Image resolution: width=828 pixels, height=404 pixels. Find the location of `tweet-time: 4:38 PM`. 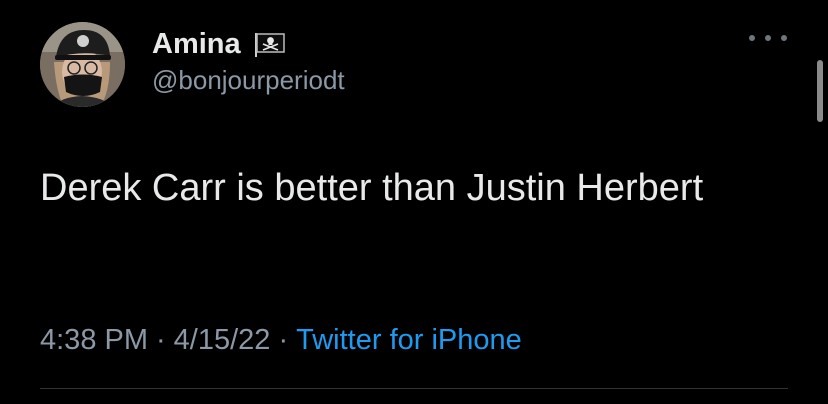

tweet-time: 4:38 PM is located at coordinates (94, 340).